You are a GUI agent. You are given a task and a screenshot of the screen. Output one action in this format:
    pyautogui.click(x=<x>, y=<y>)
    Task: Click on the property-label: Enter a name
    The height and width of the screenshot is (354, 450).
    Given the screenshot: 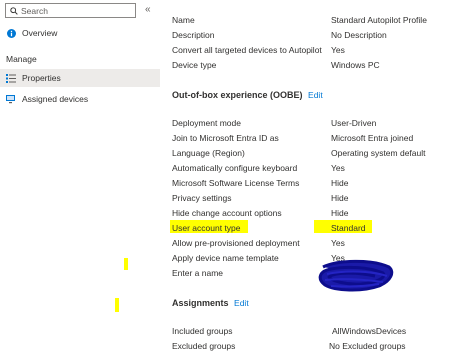 What is the action you would take?
    pyautogui.click(x=198, y=273)
    